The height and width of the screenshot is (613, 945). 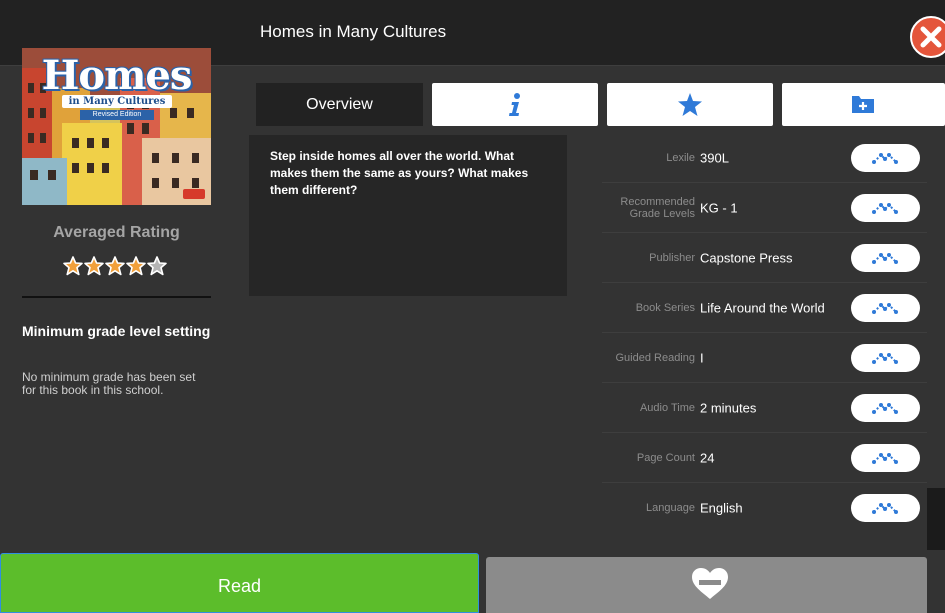 I want to click on detail-label: Publisher, so click(x=672, y=257).